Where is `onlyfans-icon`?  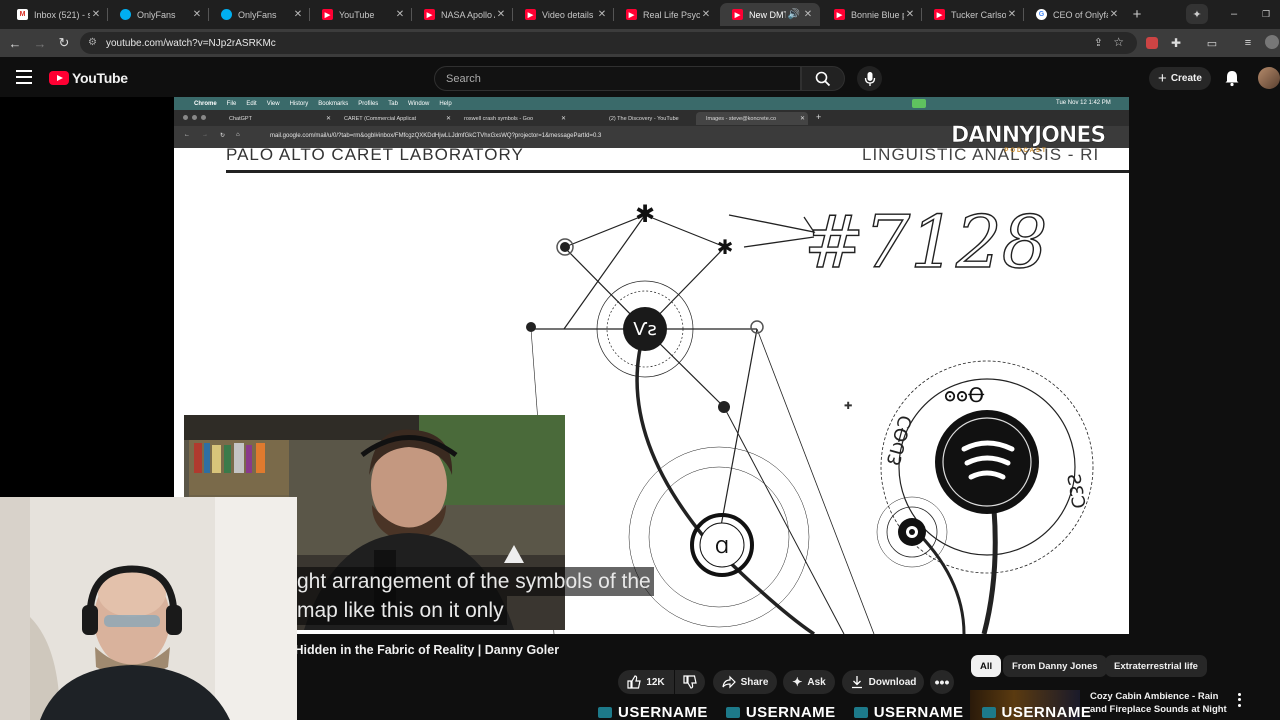
onlyfans-icon is located at coordinates (125, 14).